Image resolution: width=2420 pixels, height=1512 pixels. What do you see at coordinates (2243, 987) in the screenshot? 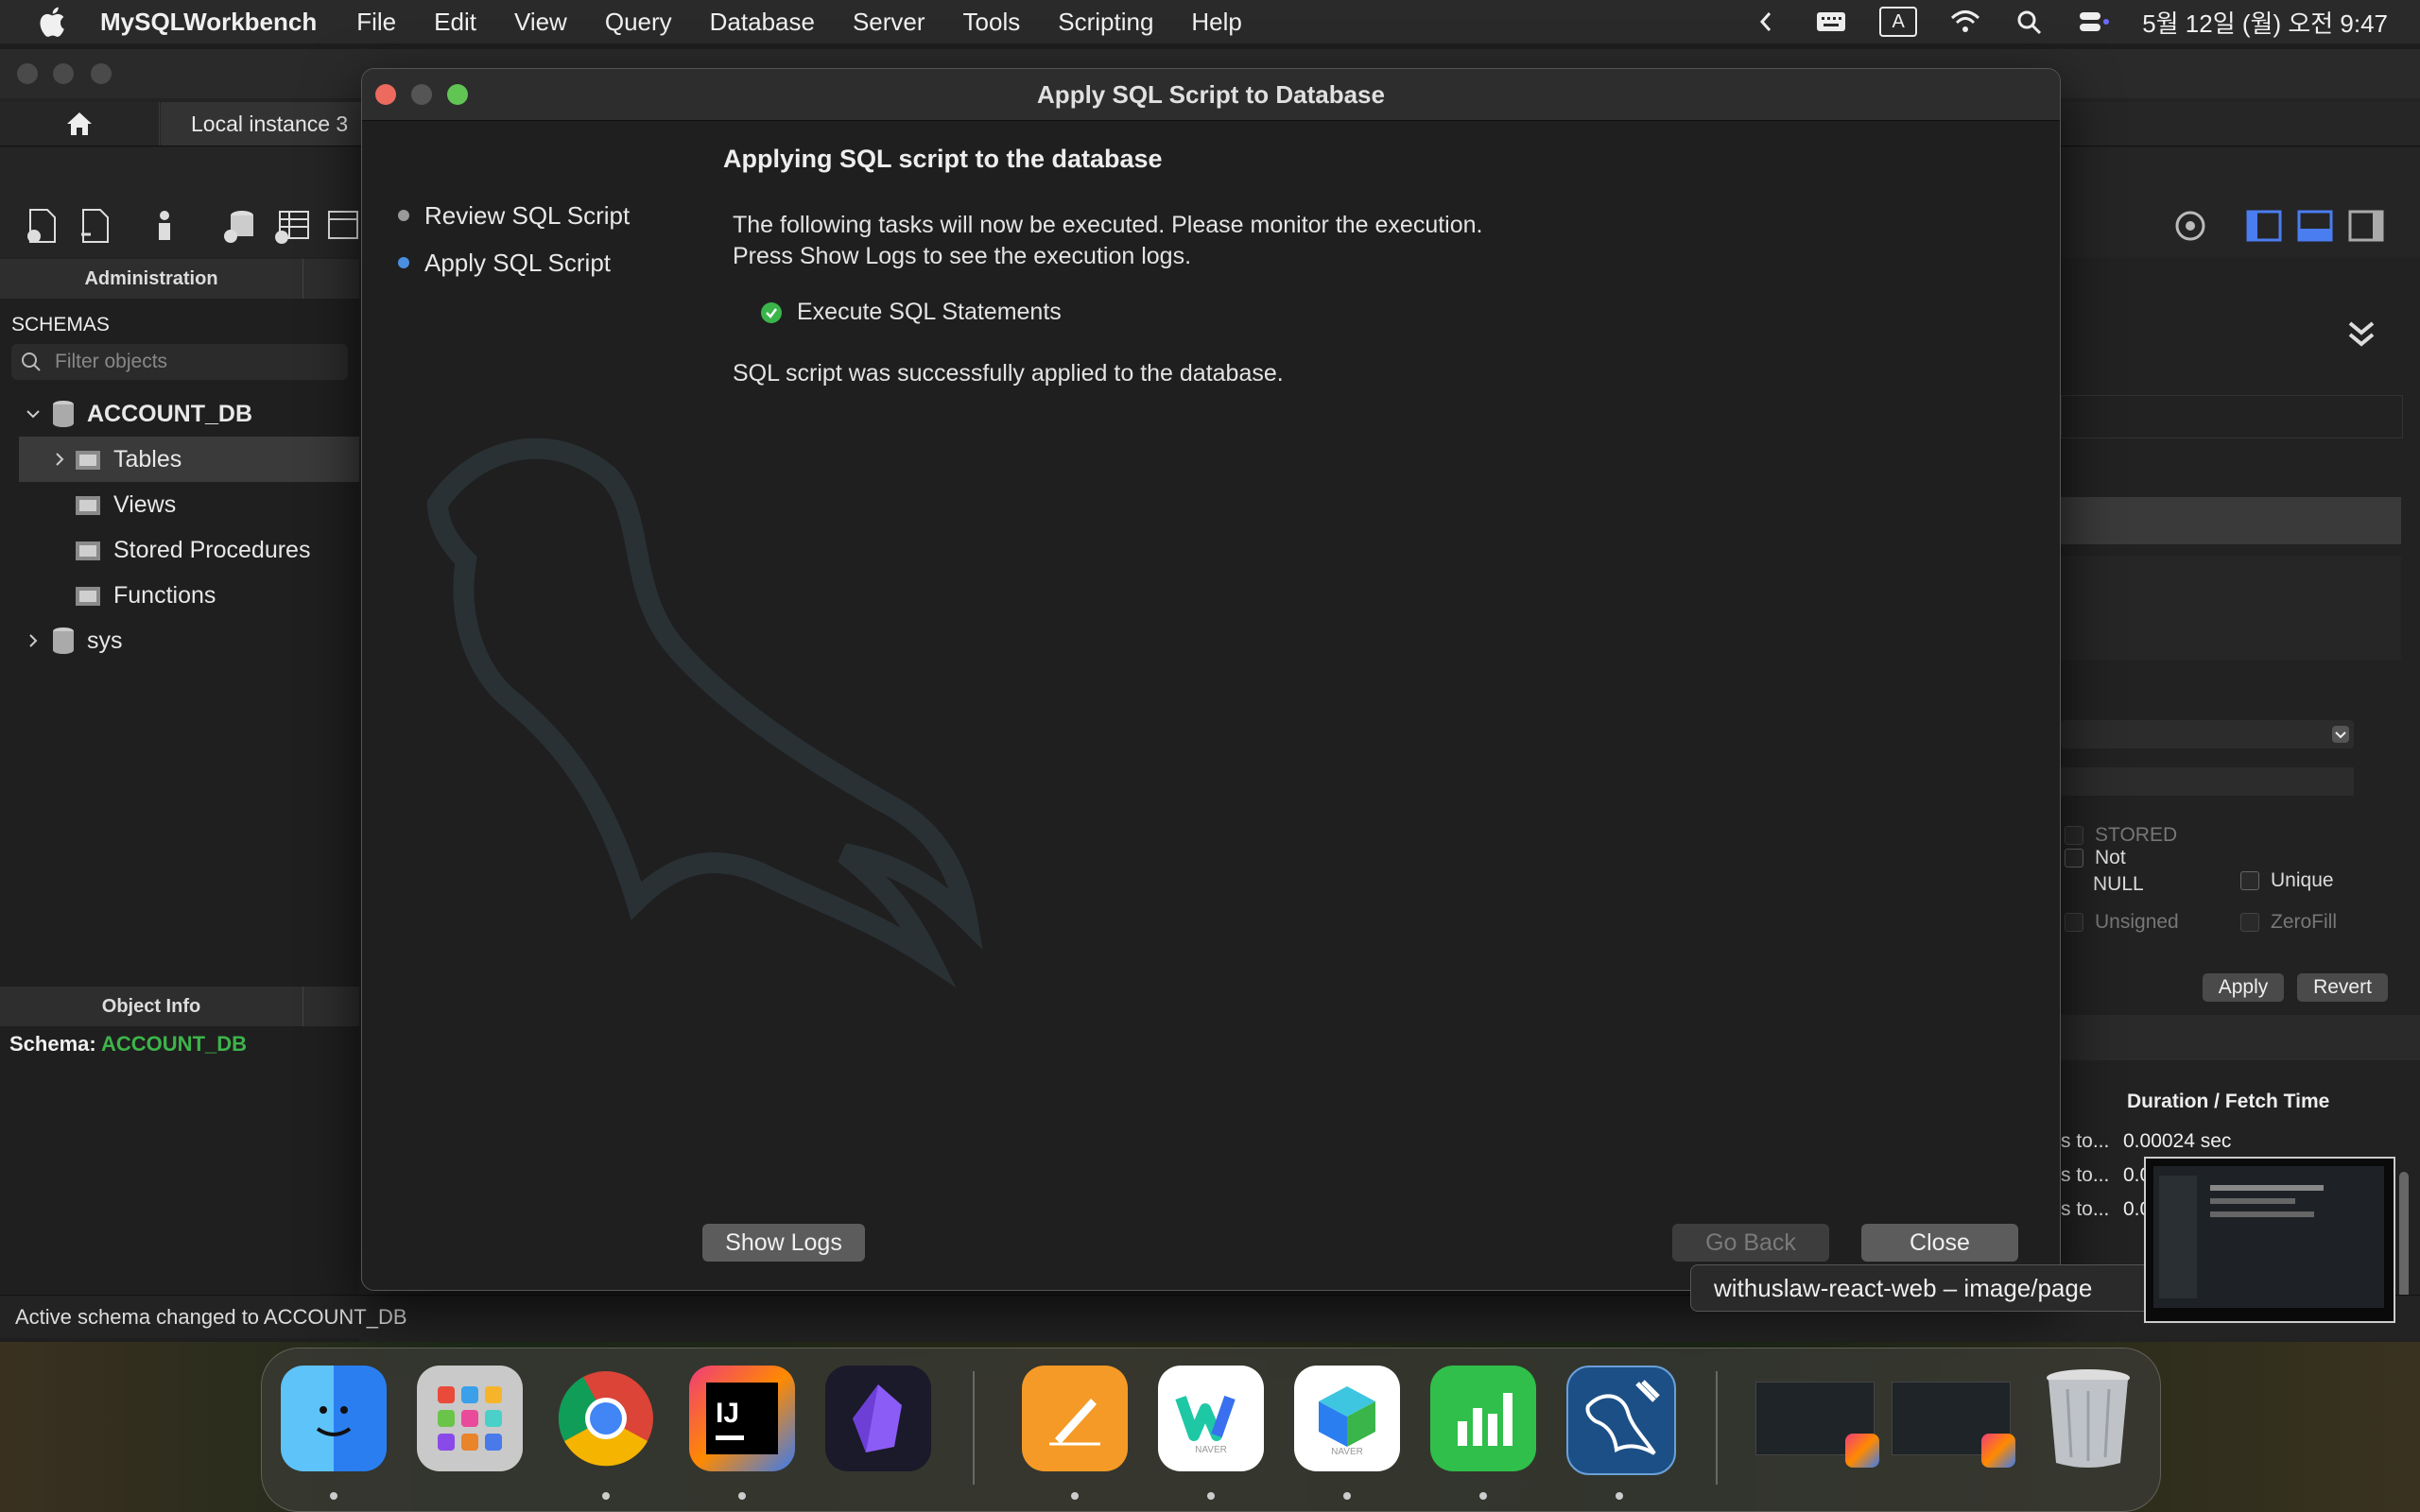
I see `apply-button: Apply` at bounding box center [2243, 987].